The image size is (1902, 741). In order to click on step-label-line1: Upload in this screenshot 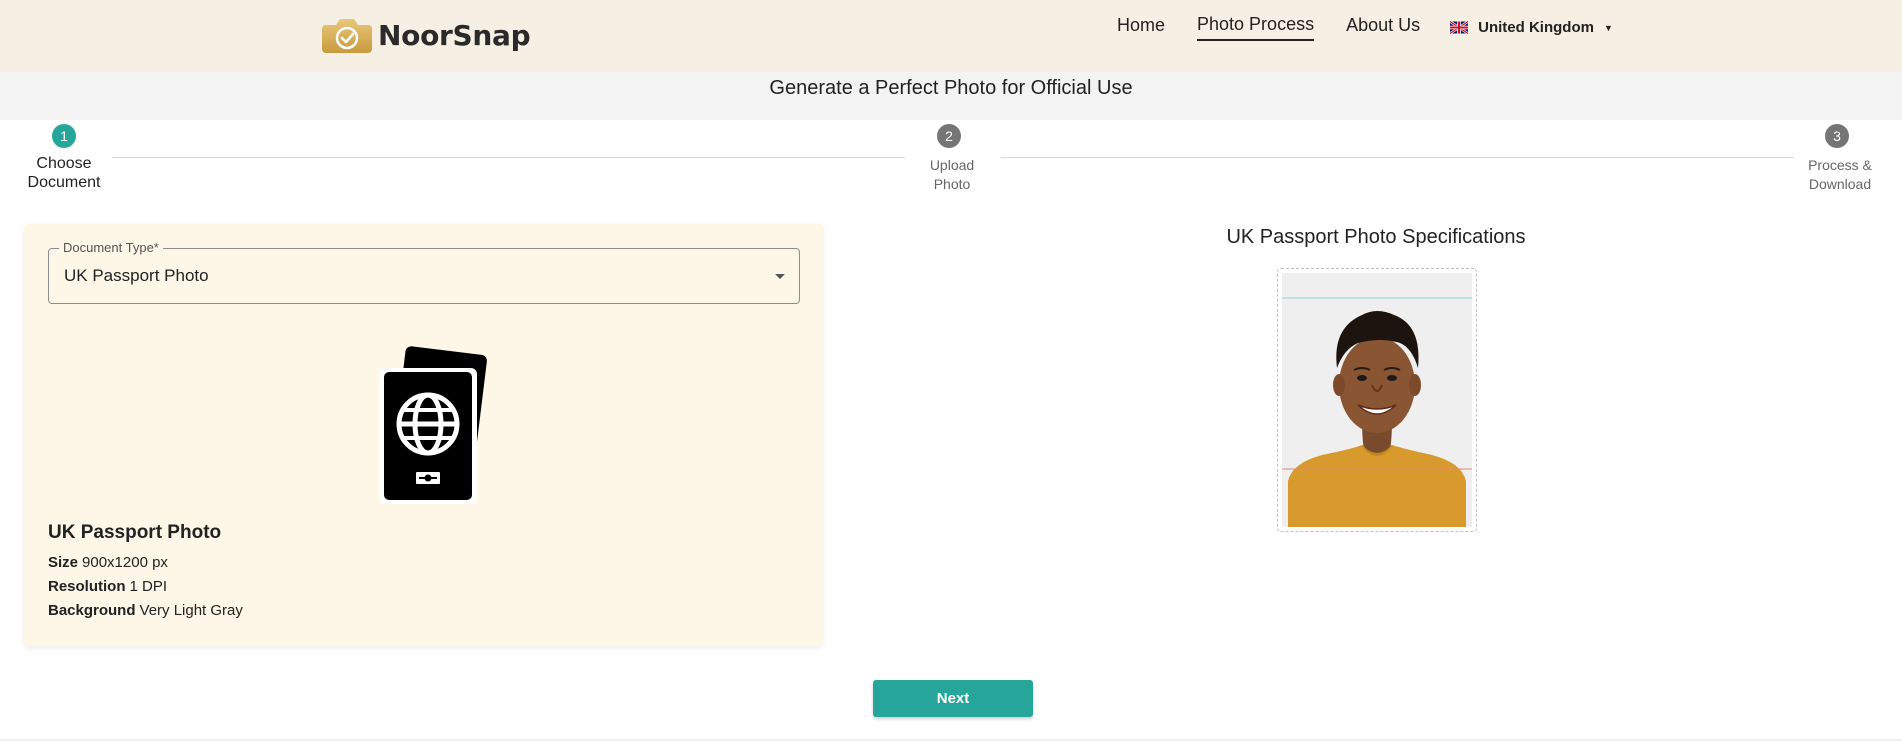, I will do `click(952, 165)`.